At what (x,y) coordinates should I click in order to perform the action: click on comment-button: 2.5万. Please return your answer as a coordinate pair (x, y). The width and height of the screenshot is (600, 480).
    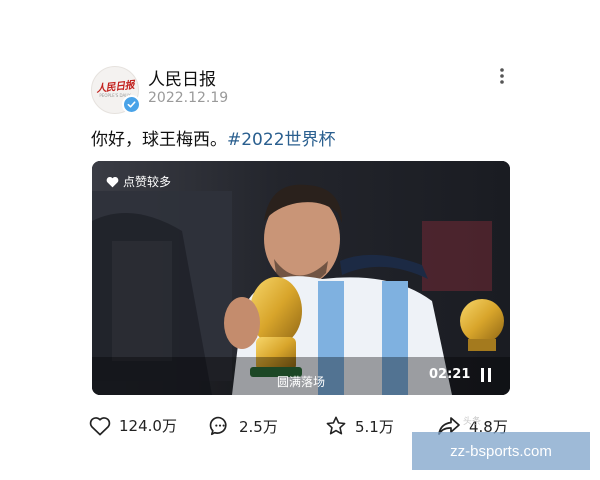
    Looking at the image, I should click on (243, 426).